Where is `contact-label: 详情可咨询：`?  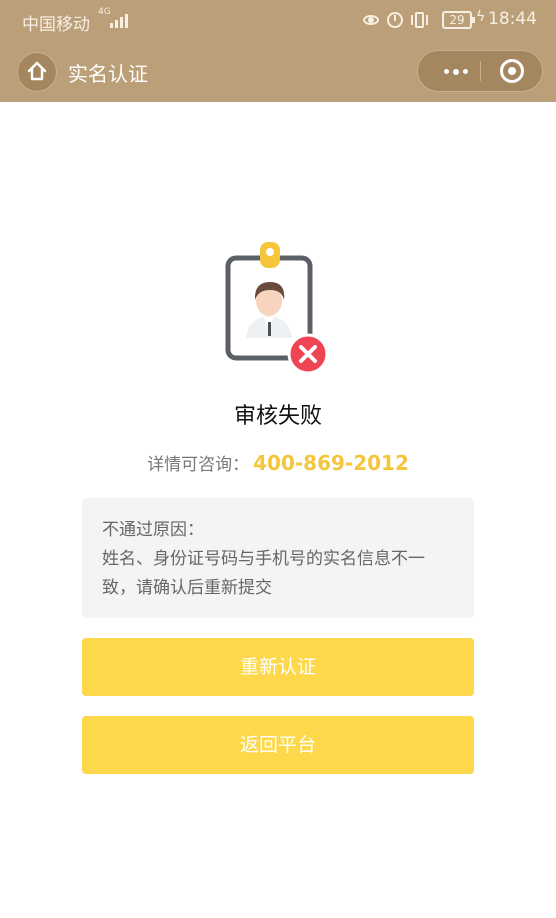
contact-label: 详情可咨询： is located at coordinates (198, 465).